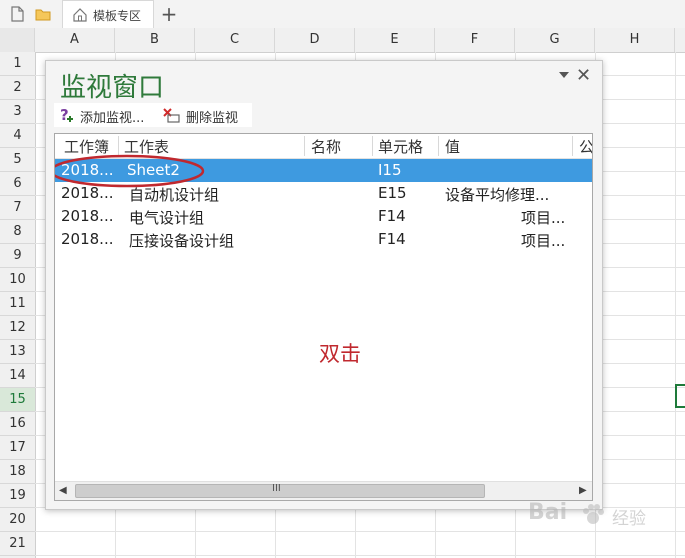 The width and height of the screenshot is (685, 558). Describe the element at coordinates (167, 218) in the screenshot. I see `cell-sheet: 电气设计组` at that location.